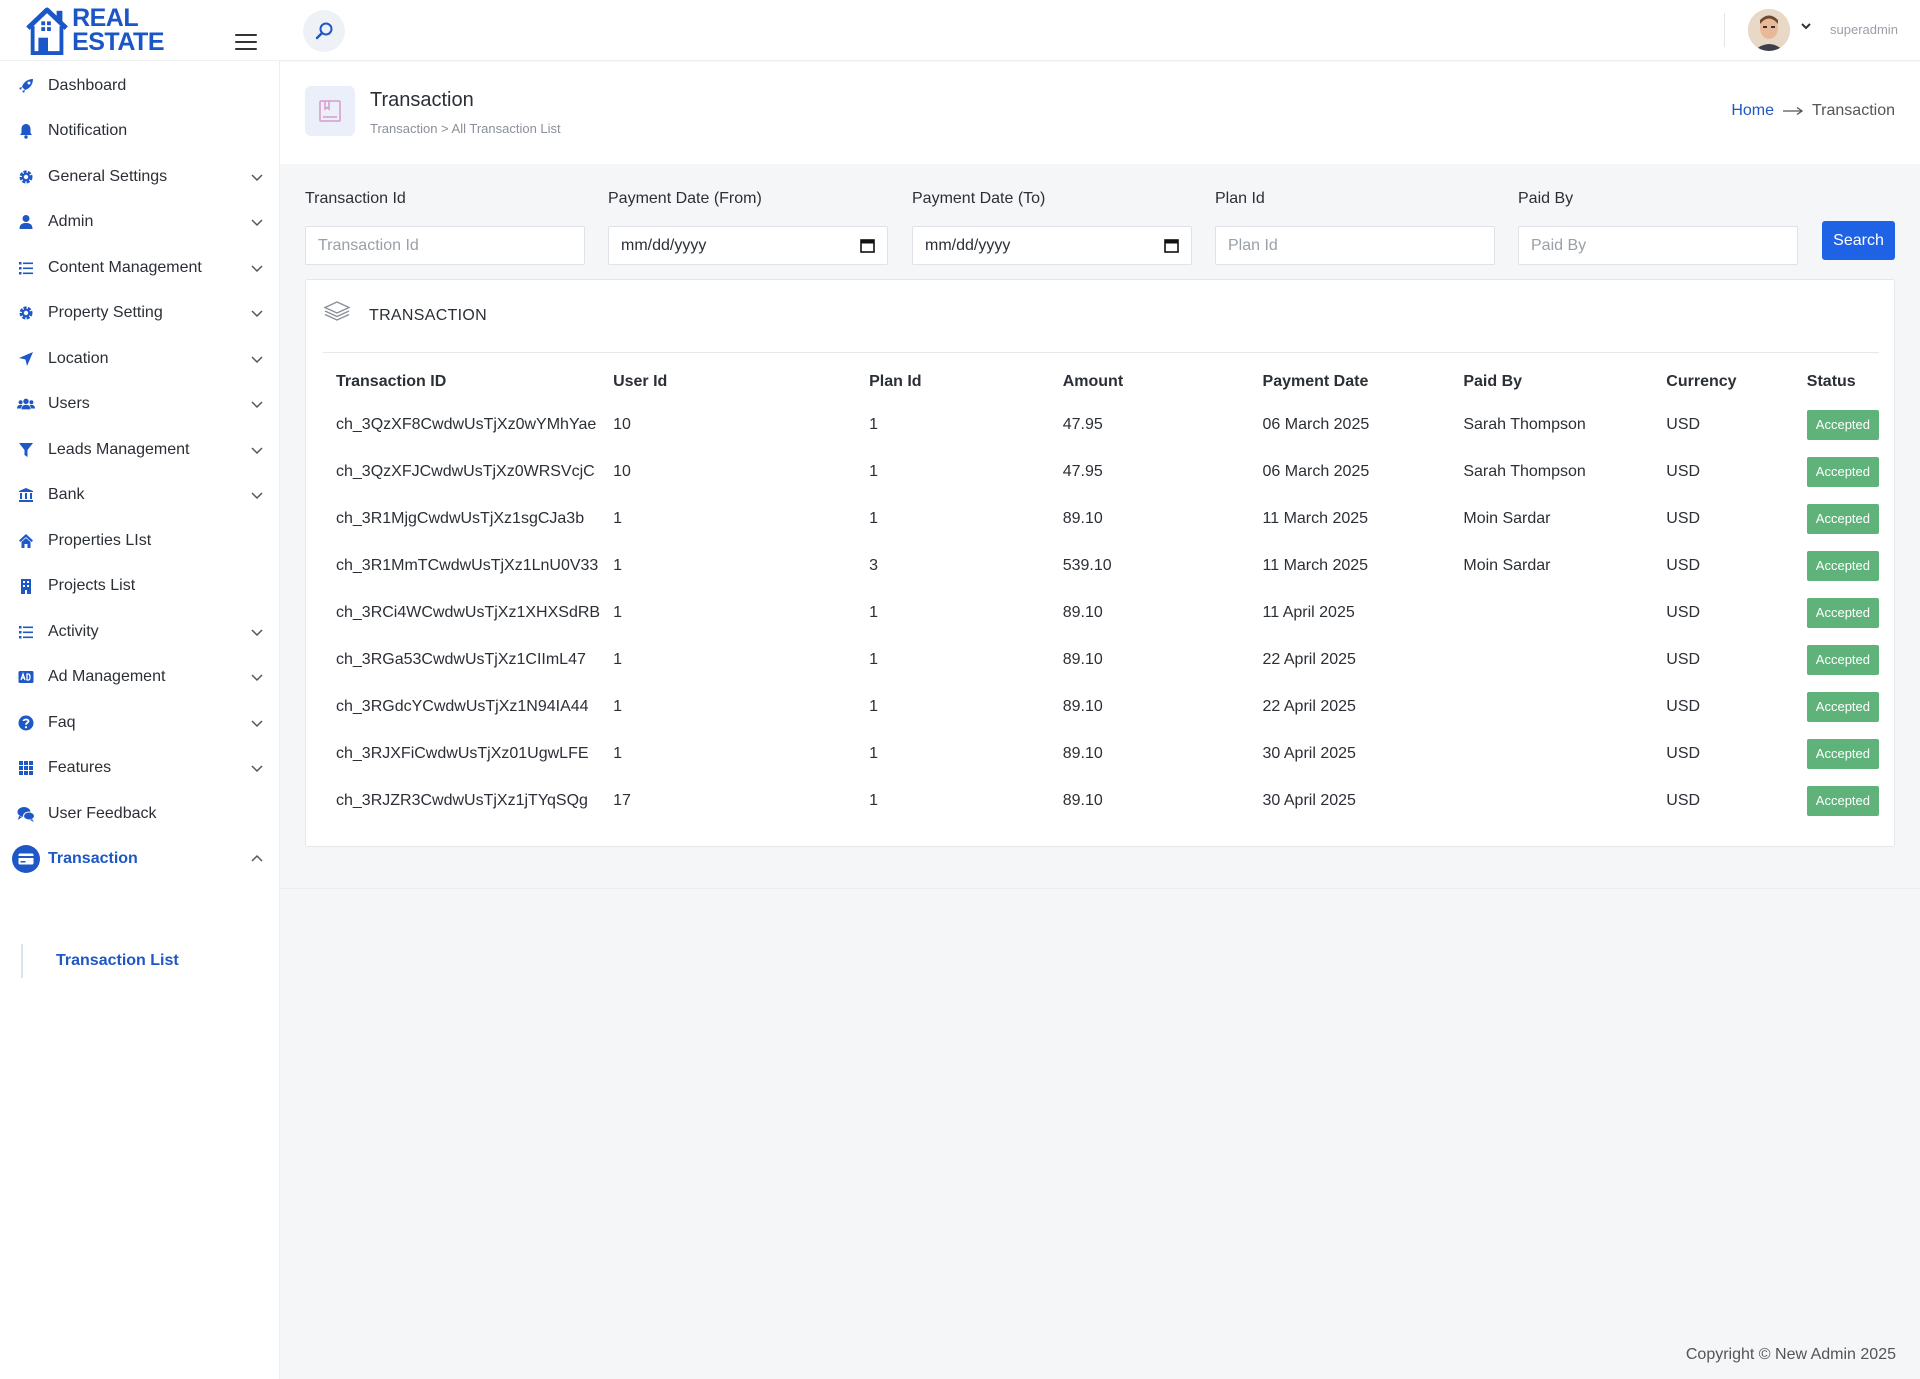 This screenshot has height=1379, width=1920. What do you see at coordinates (140, 677) in the screenshot?
I see `sidebar-item-ad-management: Ad Management` at bounding box center [140, 677].